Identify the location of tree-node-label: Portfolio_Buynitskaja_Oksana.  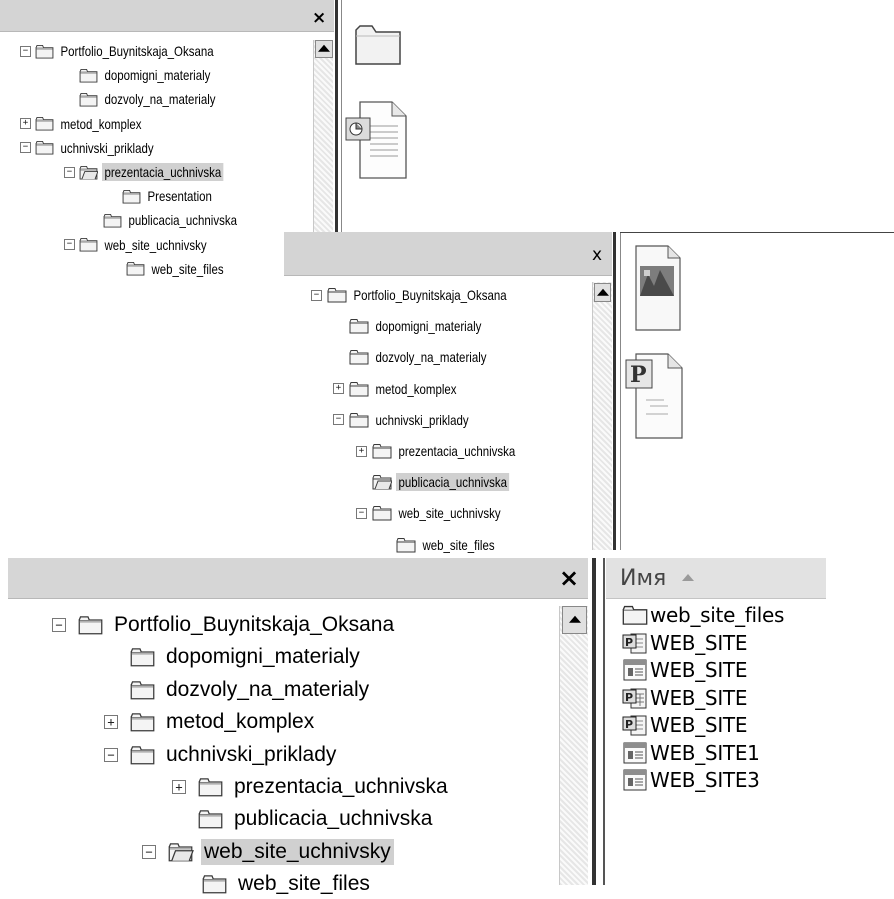
(430, 295).